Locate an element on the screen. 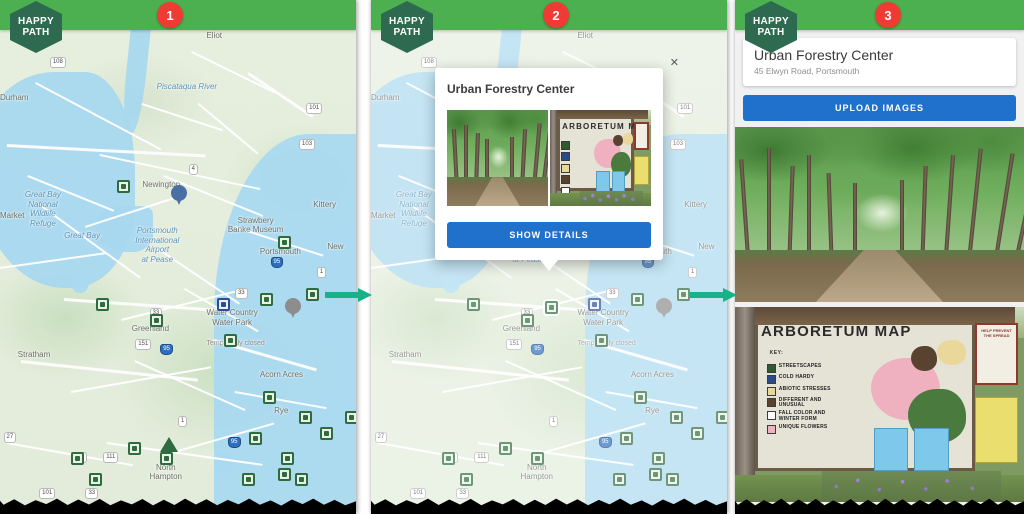 Image resolution: width=1024 pixels, height=514 pixels. map-label: Piscataqua River is located at coordinates (187, 87).